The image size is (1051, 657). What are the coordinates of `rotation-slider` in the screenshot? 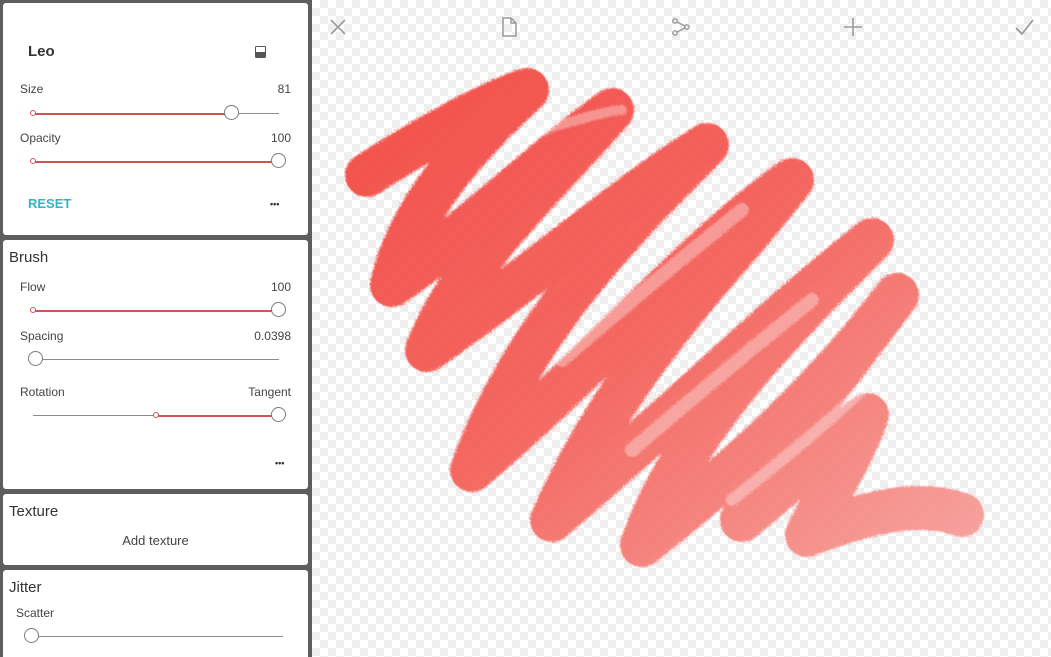 It's located at (159, 415).